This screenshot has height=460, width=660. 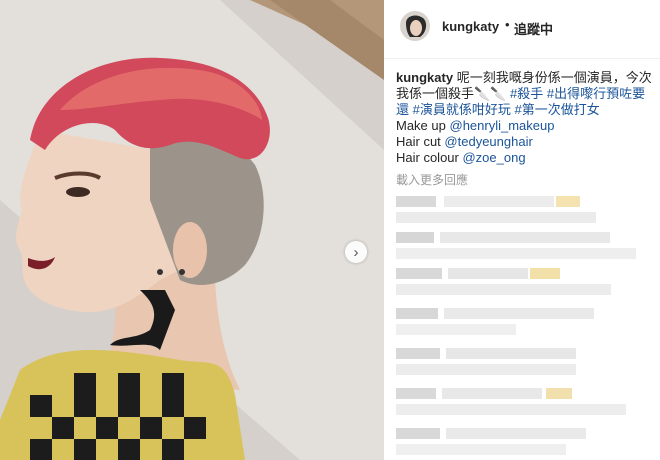 I want to click on caption-line-makeup: Make up @henryli_makeup, so click(x=525, y=126).